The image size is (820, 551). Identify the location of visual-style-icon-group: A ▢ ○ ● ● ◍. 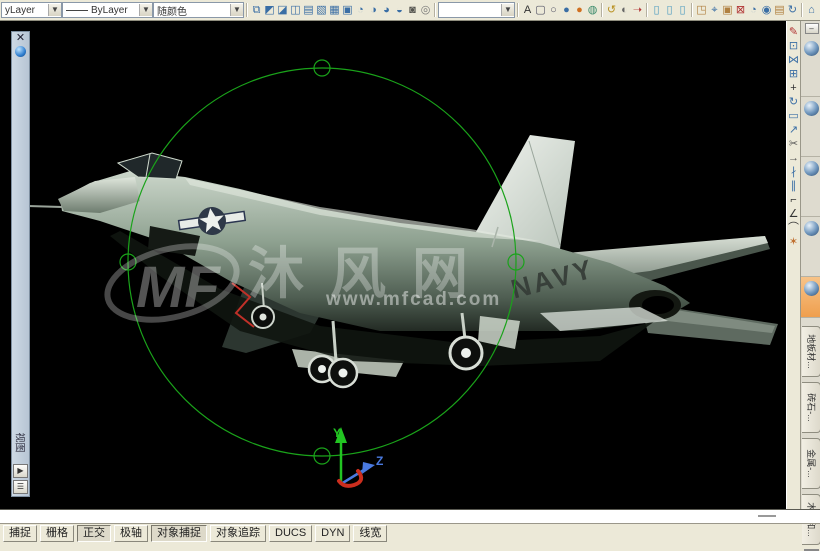
(560, 10).